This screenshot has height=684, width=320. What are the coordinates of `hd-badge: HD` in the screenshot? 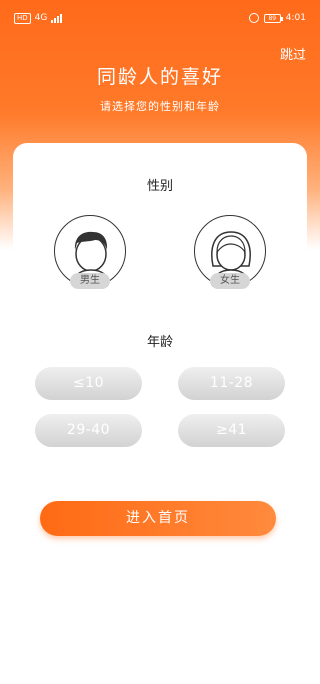 It's located at (22, 18).